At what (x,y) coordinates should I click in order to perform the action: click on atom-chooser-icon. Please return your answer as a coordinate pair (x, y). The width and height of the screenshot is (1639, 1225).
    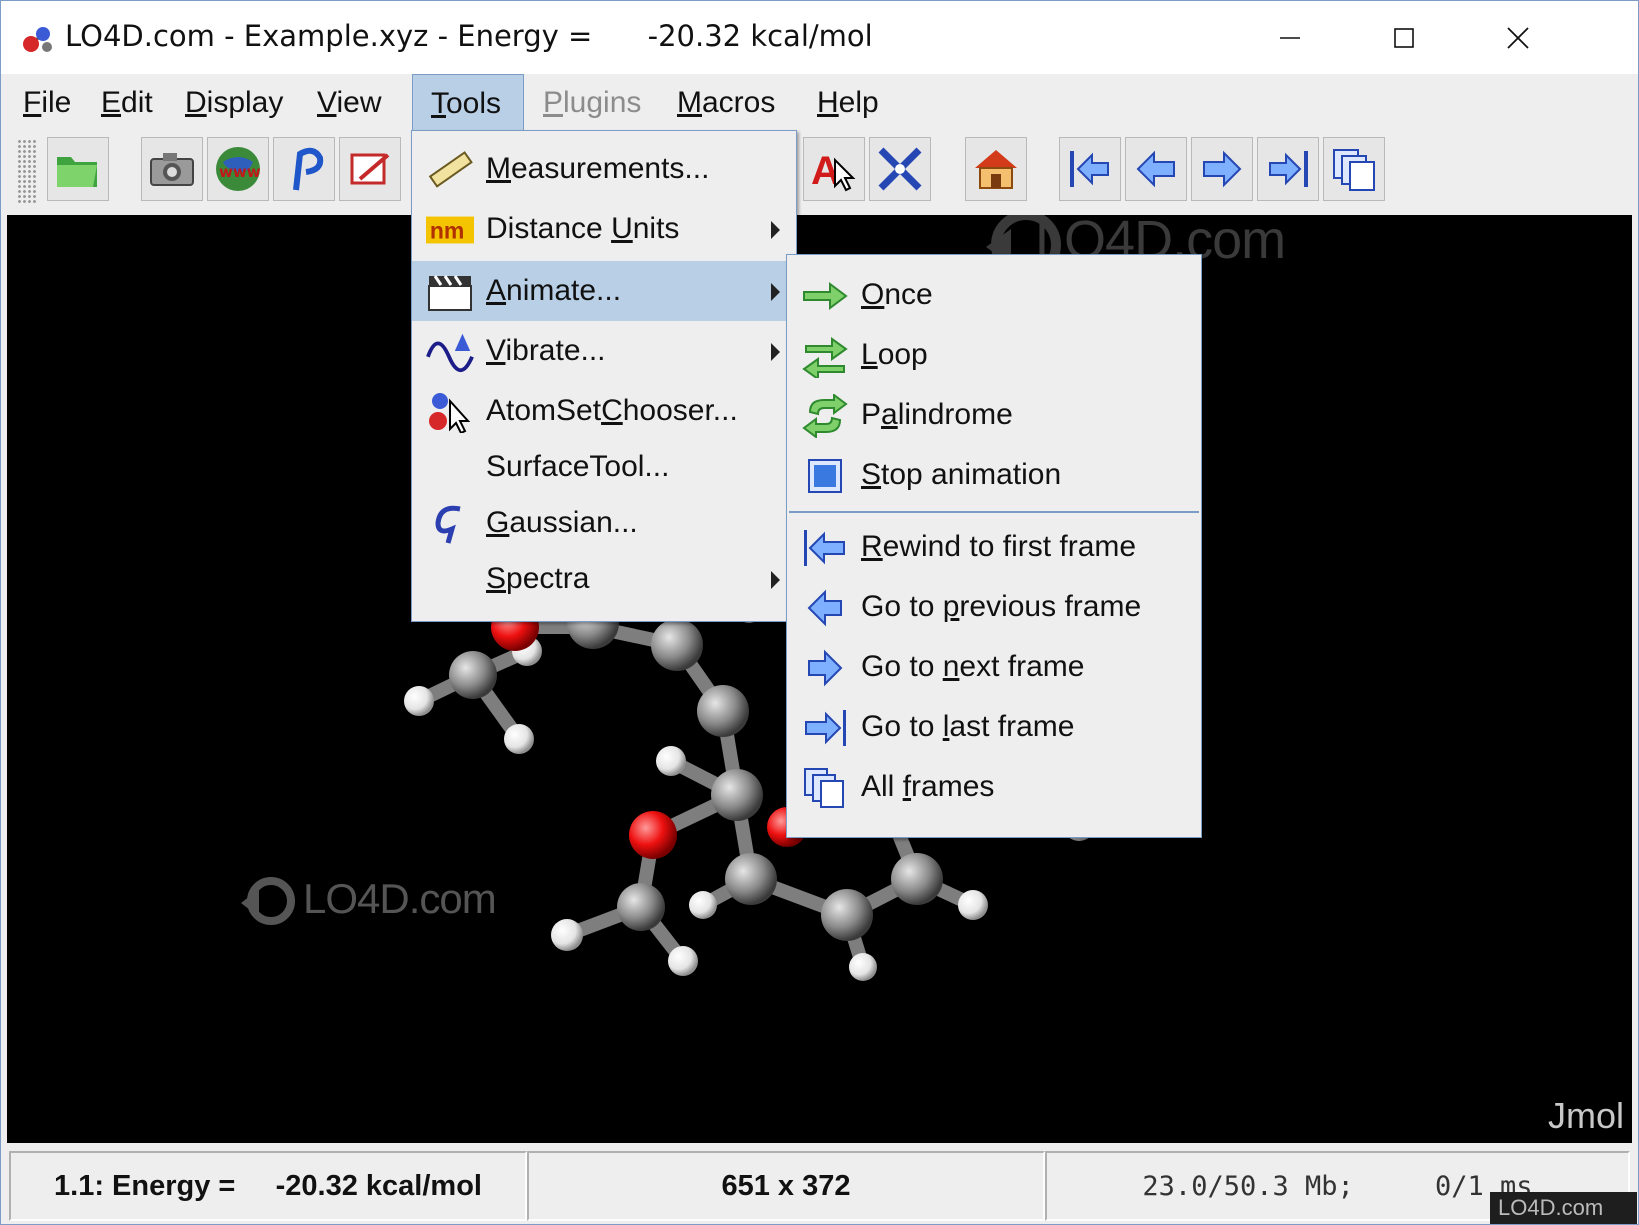
    Looking at the image, I should click on (450, 413).